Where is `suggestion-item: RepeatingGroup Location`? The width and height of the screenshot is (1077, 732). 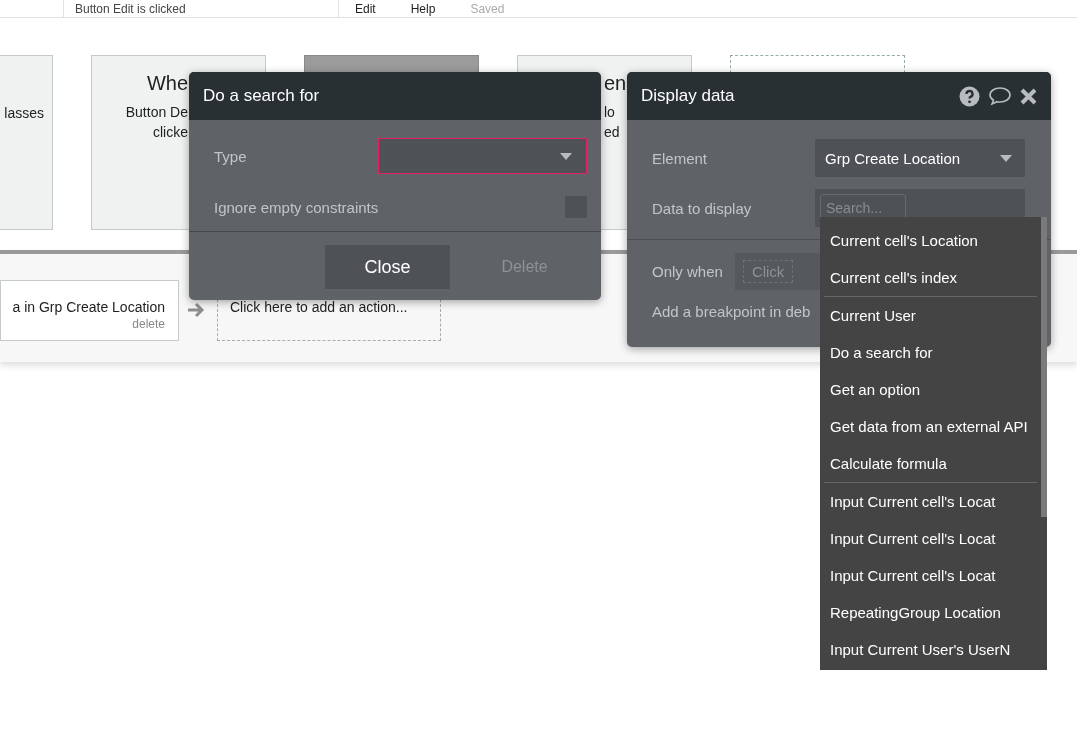 suggestion-item: RepeatingGroup Location is located at coordinates (930, 612).